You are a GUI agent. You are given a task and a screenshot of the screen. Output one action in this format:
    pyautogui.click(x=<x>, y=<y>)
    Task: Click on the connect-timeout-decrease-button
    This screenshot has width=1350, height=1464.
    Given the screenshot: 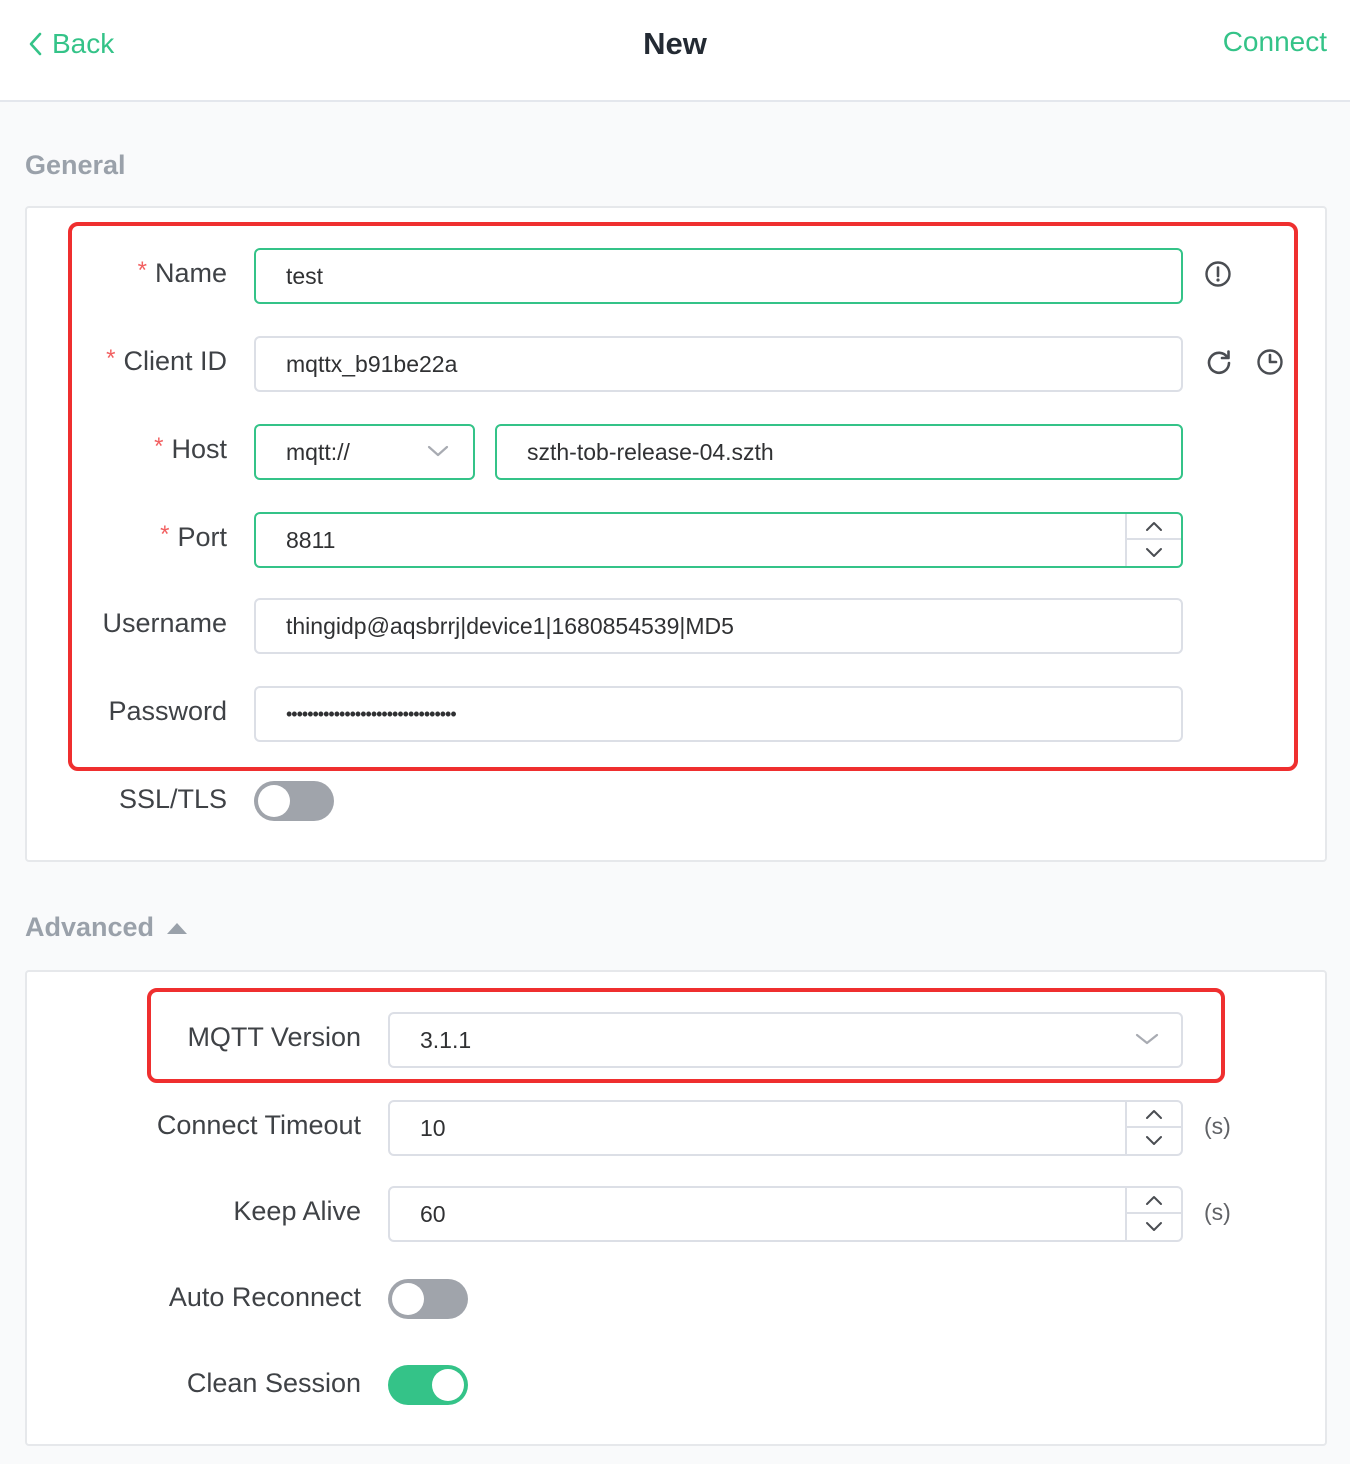 What is the action you would take?
    pyautogui.click(x=1154, y=1141)
    